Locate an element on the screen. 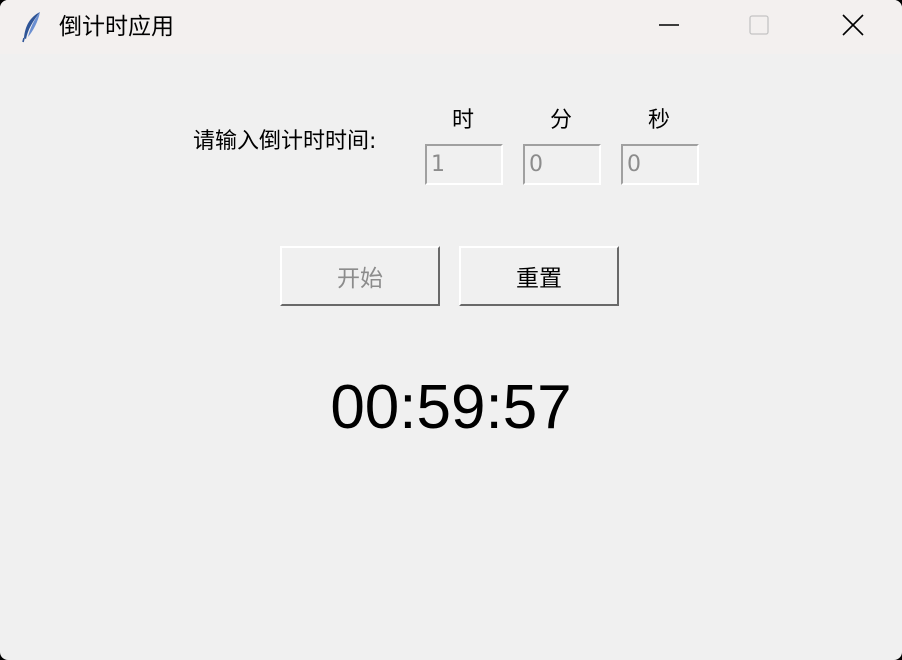 This screenshot has height=660, width=902. maximize-icon is located at coordinates (759, 27).